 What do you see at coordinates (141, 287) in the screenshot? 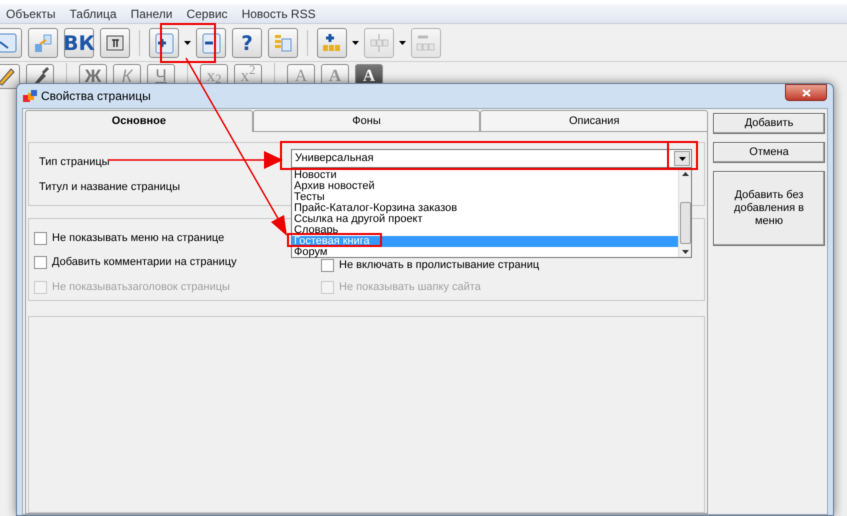
I see `checkbox-label: Не показыватьзаголовок страницы` at bounding box center [141, 287].